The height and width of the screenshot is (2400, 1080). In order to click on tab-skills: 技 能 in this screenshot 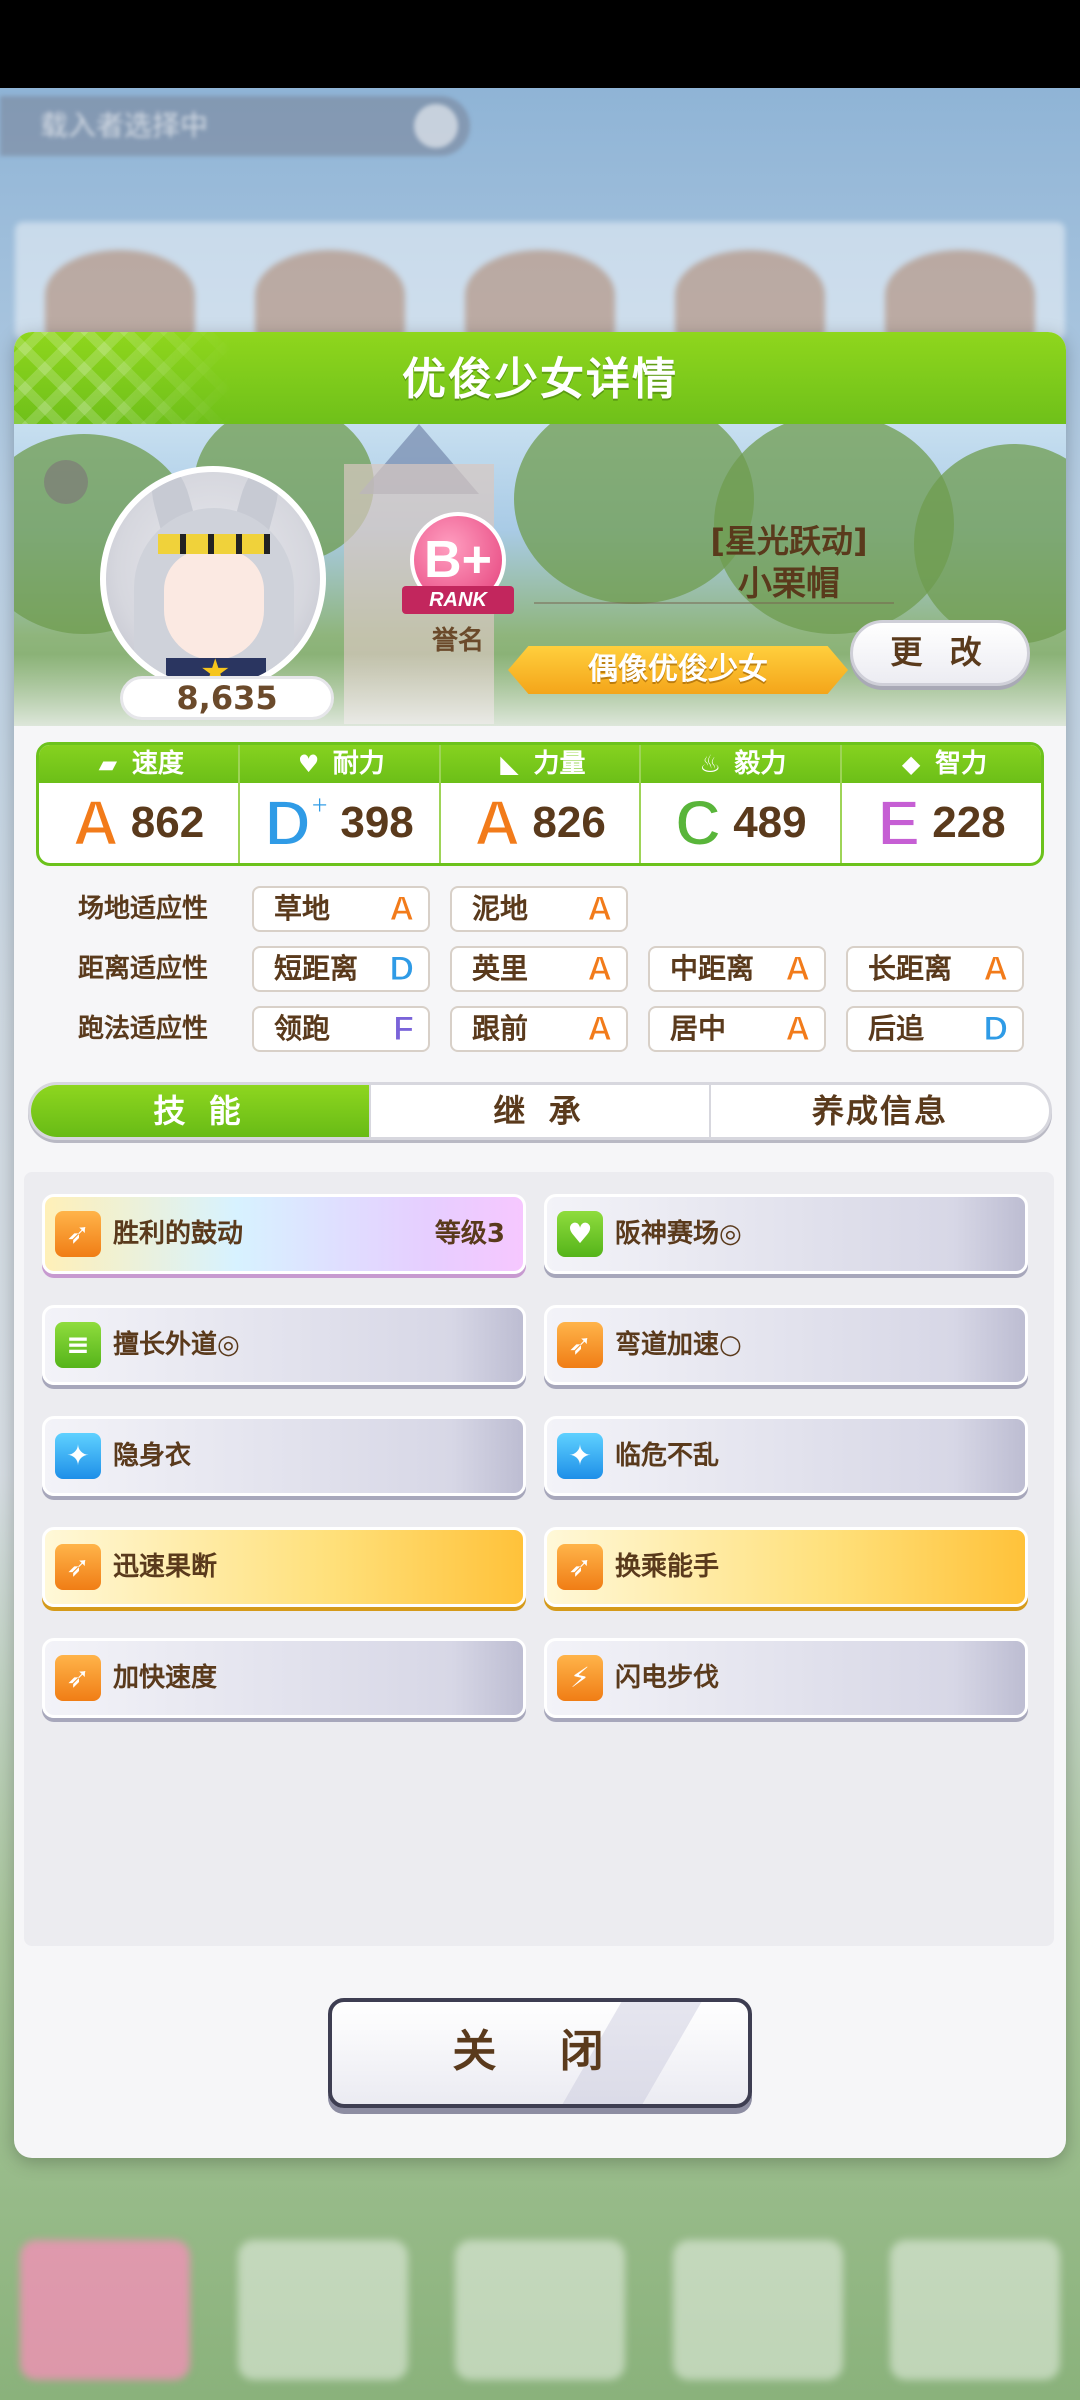, I will do `click(201, 1111)`.